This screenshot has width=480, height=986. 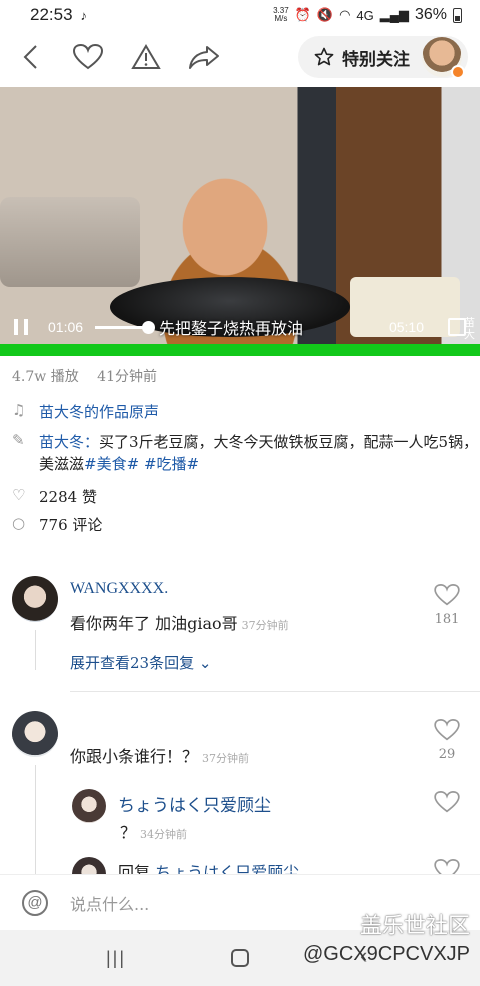 I want to click on fullscreen-icon, so click(x=457, y=327).